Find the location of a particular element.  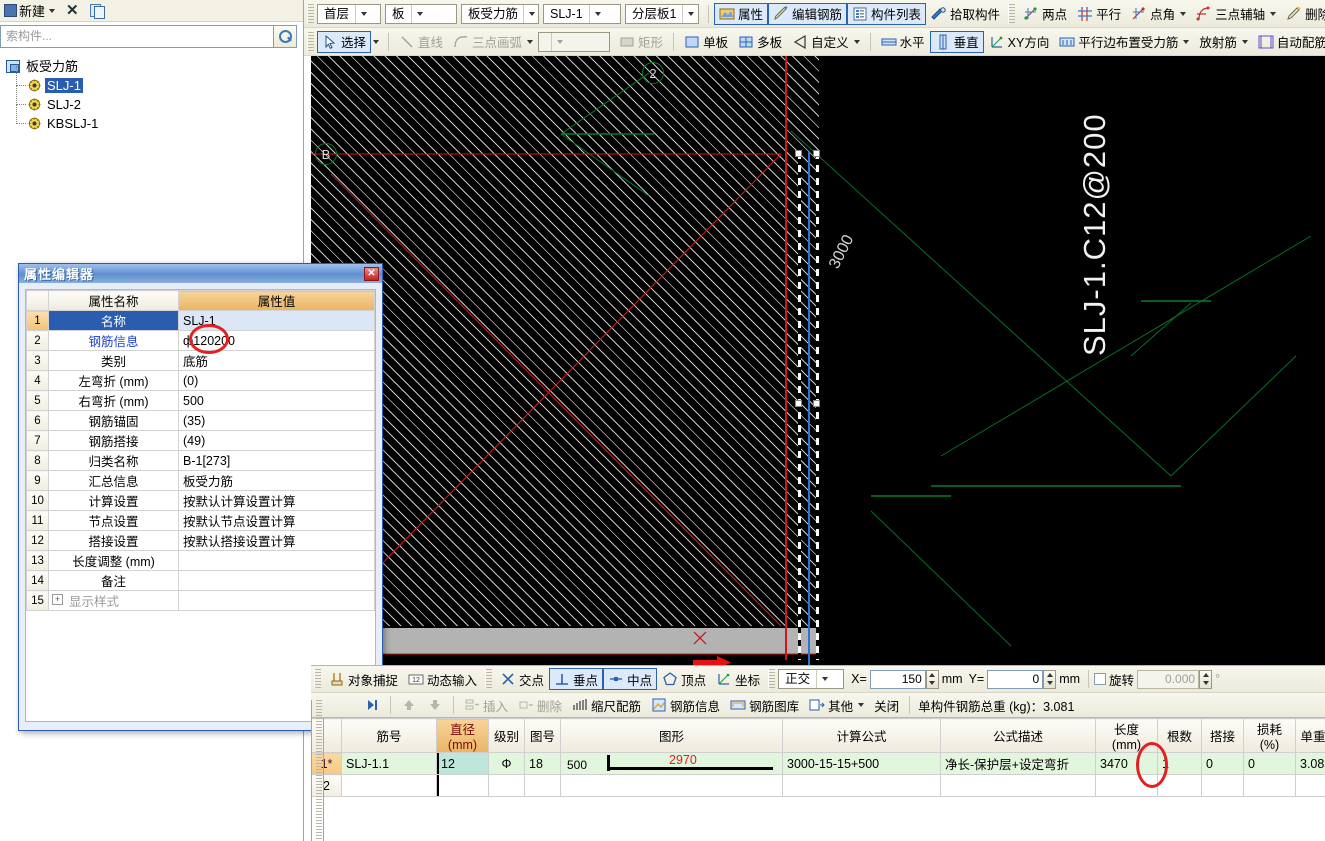

cell-formula is located at coordinates (861, 785).